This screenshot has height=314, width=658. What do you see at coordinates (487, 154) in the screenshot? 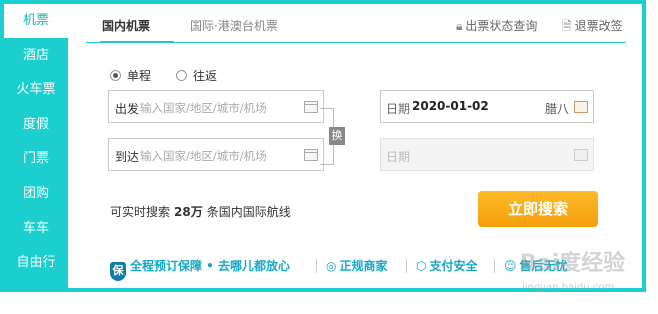
I see `return-date-input: 日期` at bounding box center [487, 154].